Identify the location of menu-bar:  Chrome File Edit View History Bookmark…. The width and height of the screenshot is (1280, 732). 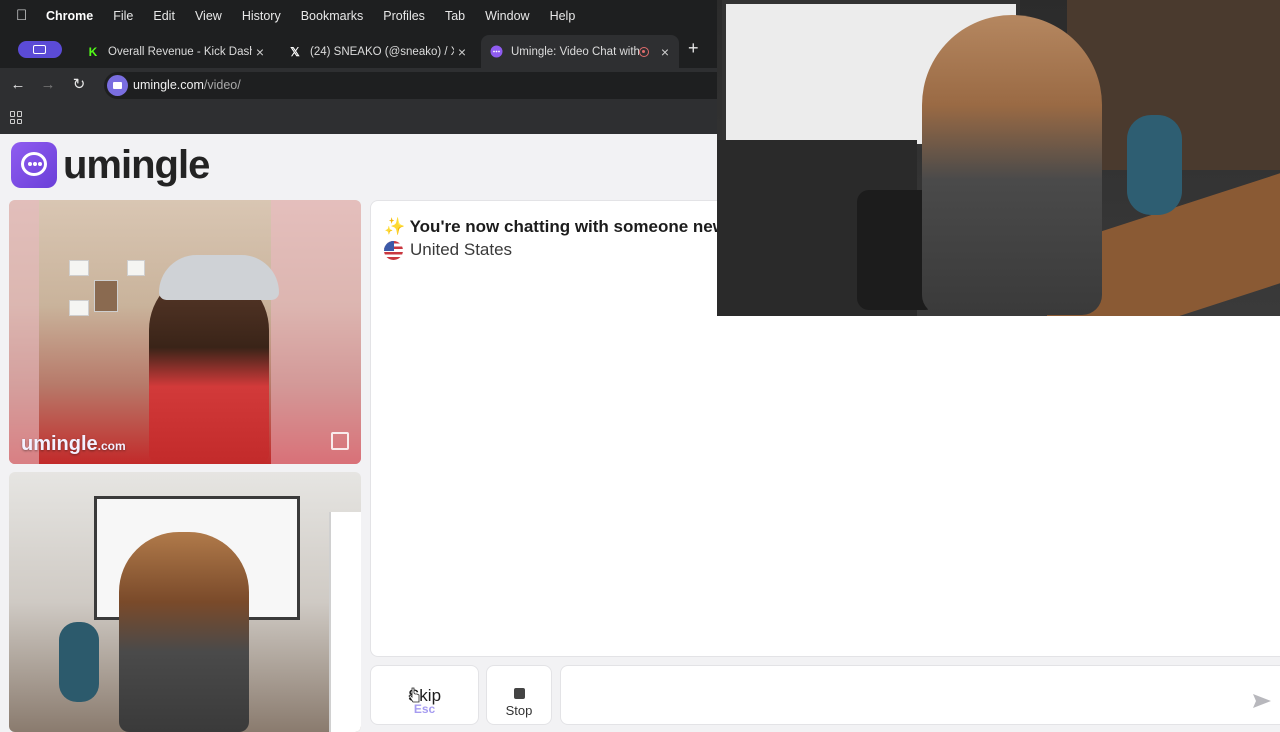
(358, 15).